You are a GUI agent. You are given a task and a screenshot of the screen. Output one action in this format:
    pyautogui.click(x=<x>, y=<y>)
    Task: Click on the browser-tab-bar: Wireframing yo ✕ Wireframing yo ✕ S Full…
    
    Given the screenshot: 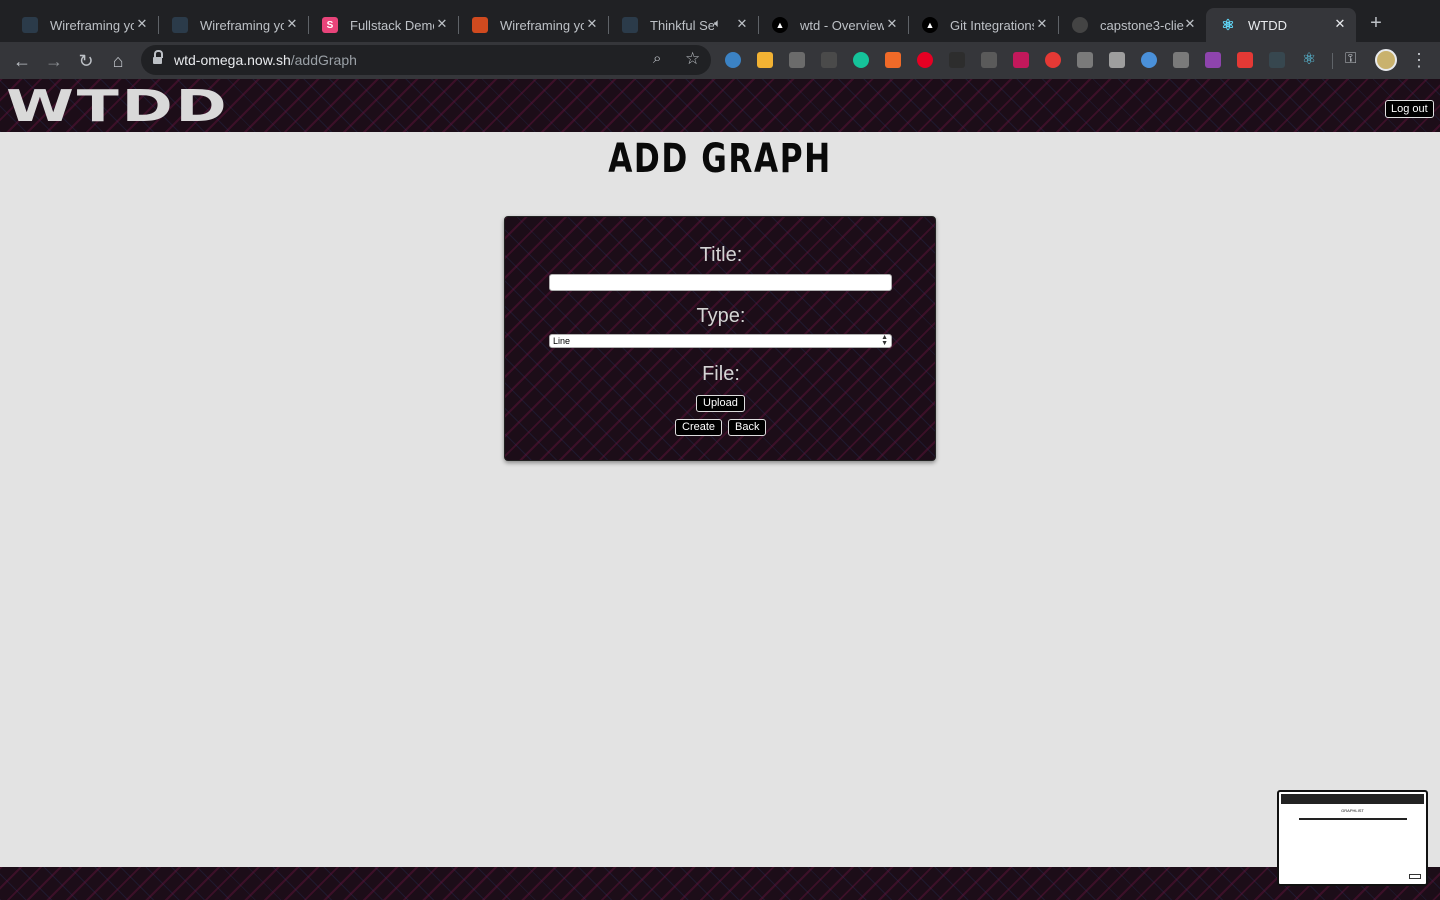 What is the action you would take?
    pyautogui.click(x=720, y=21)
    